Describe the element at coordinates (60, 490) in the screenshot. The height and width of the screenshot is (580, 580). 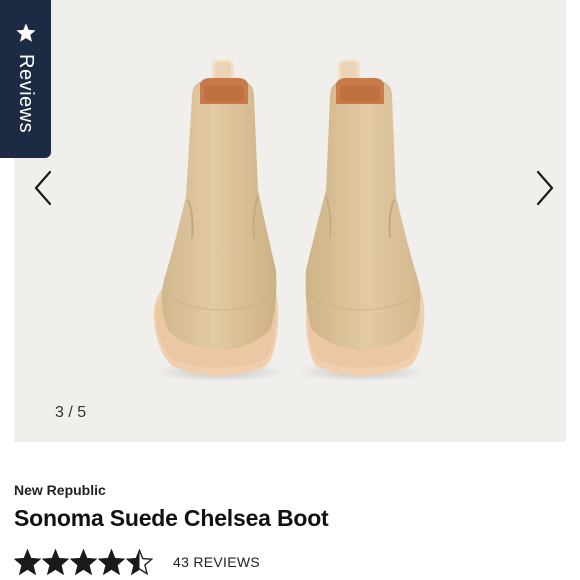
I see `product-brand: New Republic` at that location.